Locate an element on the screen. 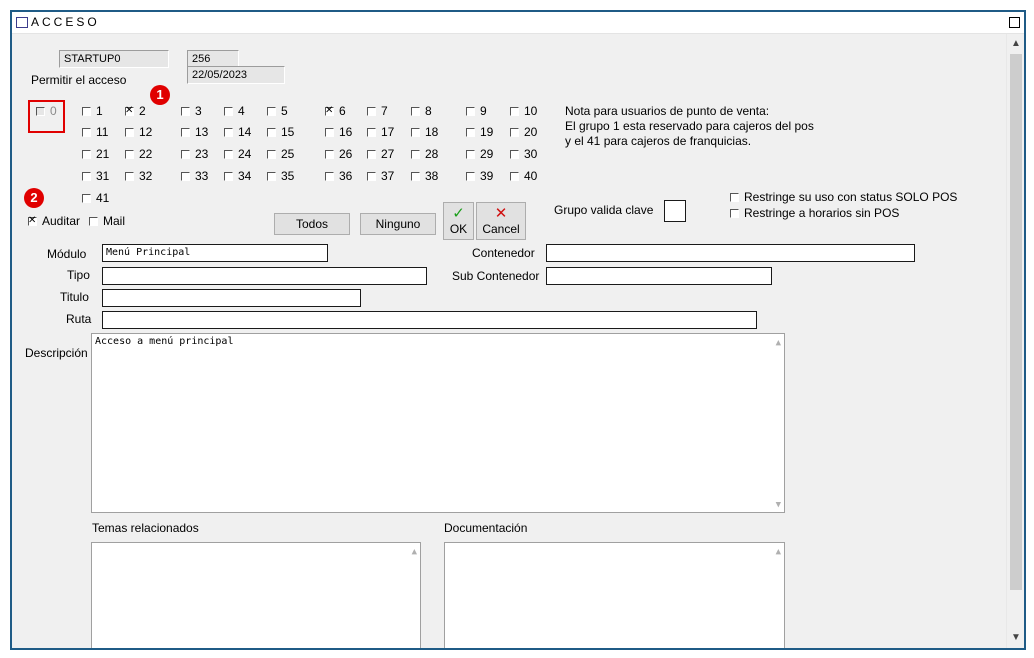 The height and width of the screenshot is (658, 1034). group-checkbox-21: 21 is located at coordinates (95, 154).